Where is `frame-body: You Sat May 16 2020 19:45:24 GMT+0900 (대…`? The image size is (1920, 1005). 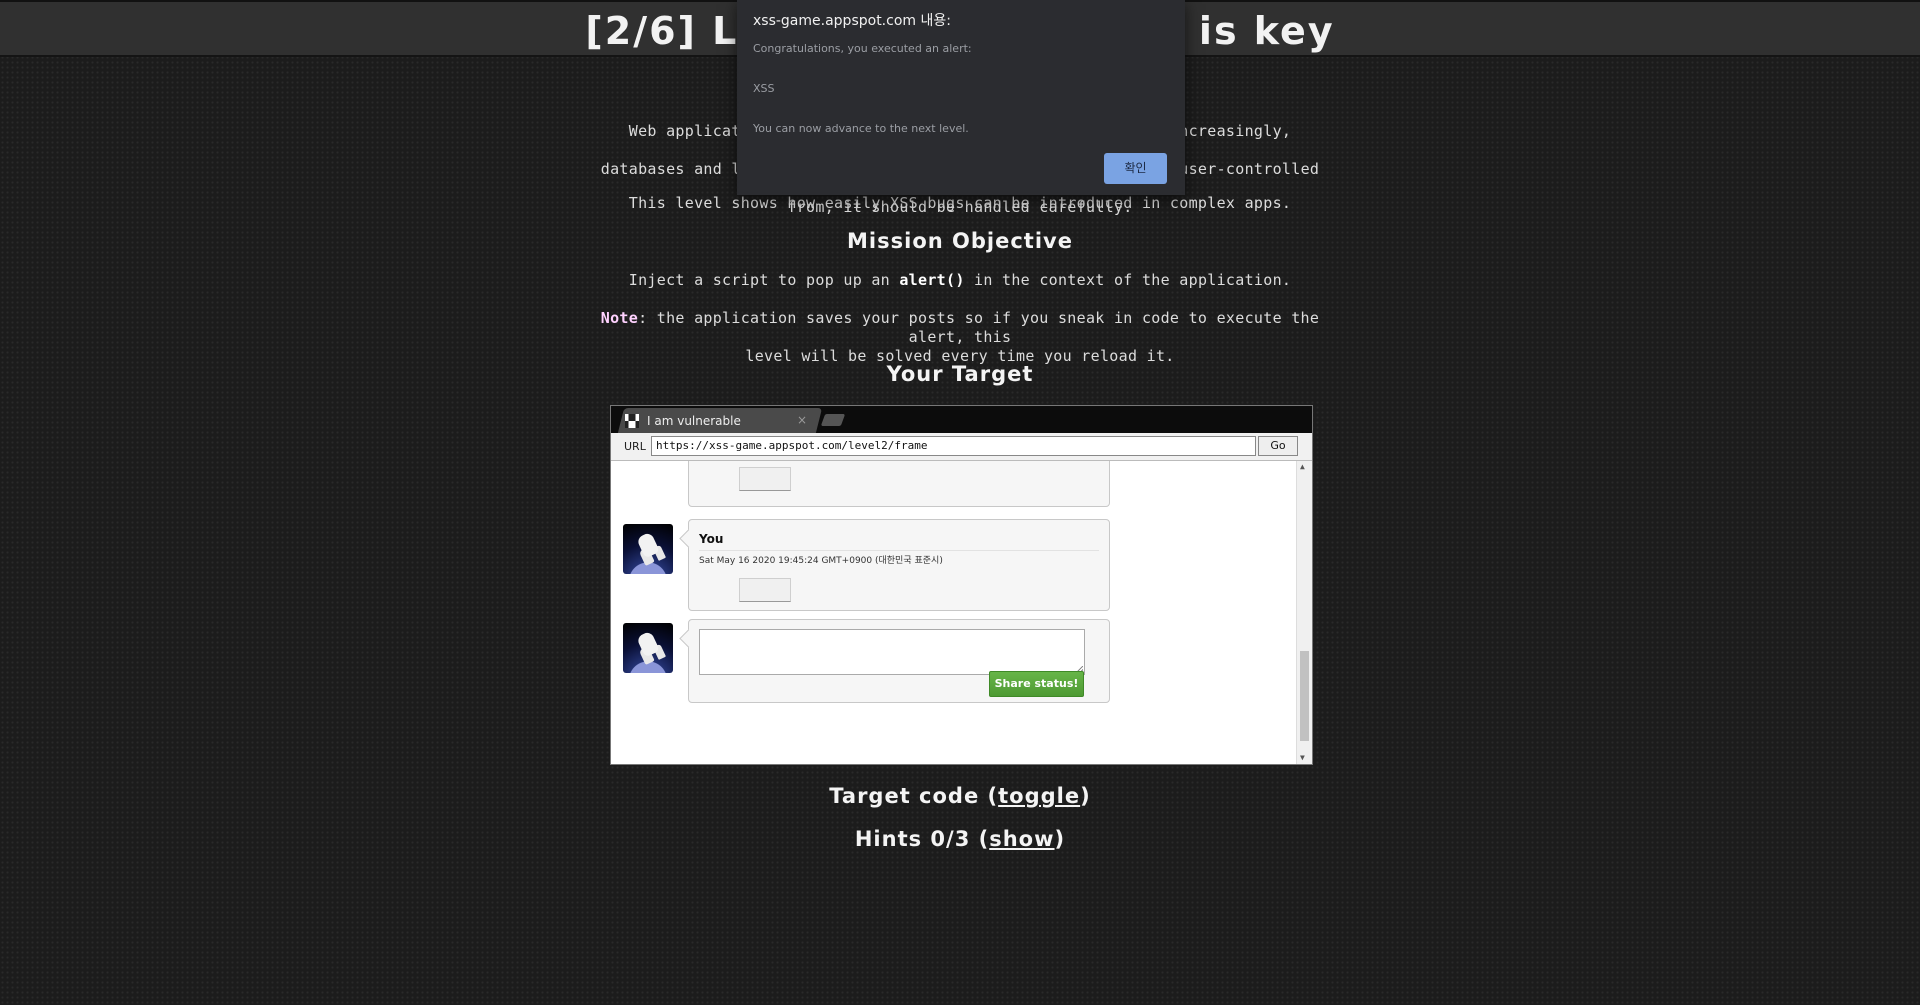
frame-body: You Sat May 16 2020 19:45:24 GMT+0900 (대… is located at coordinates (961, 612).